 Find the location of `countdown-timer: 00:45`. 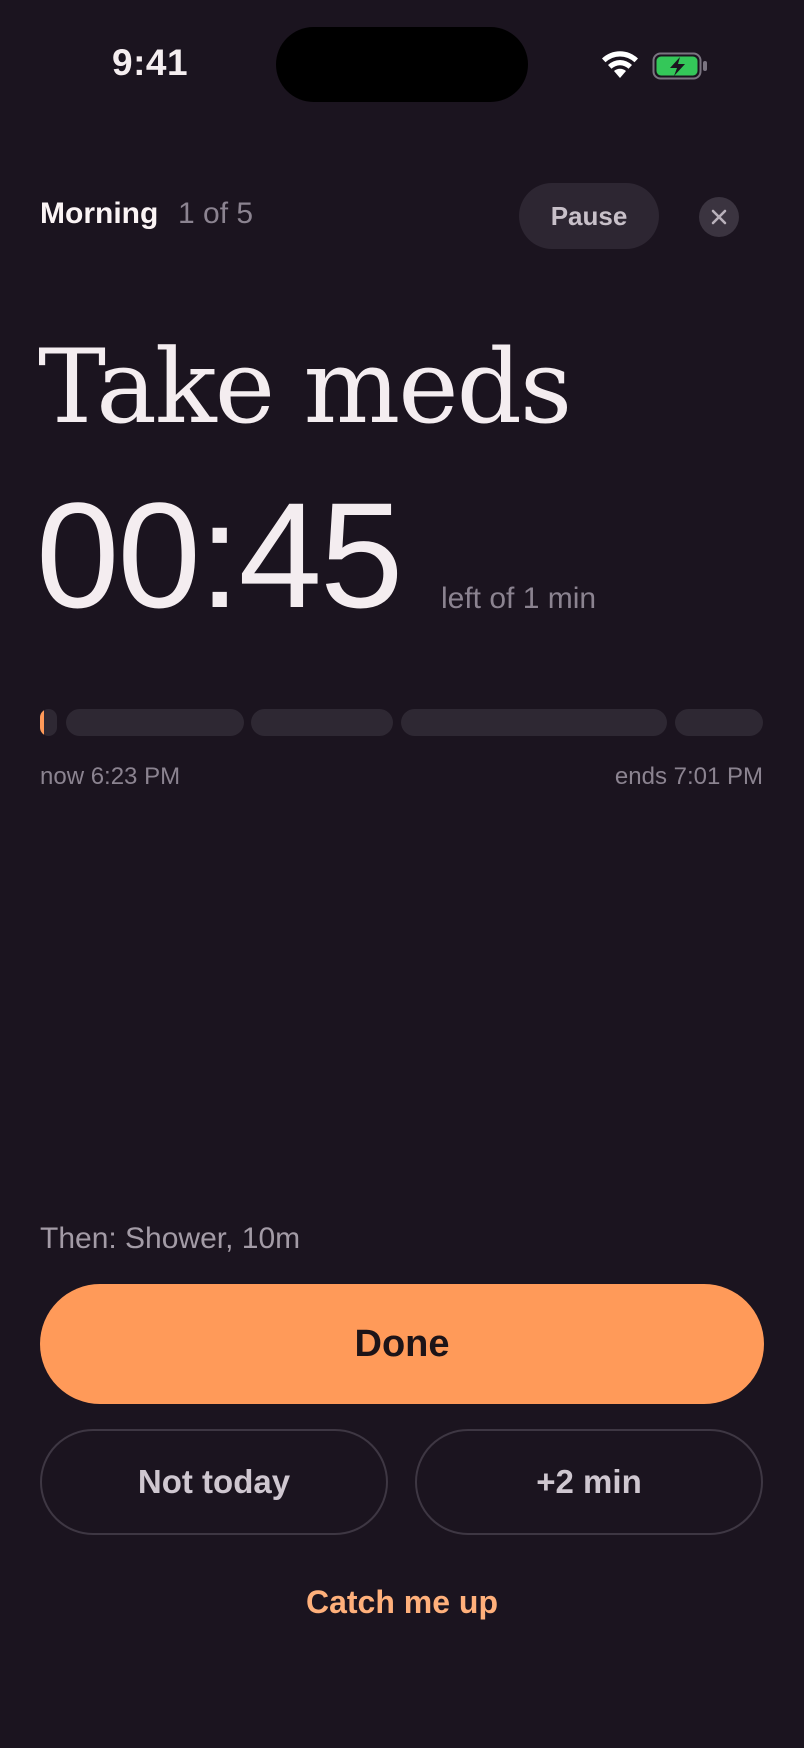

countdown-timer: 00:45 is located at coordinates (219, 555).